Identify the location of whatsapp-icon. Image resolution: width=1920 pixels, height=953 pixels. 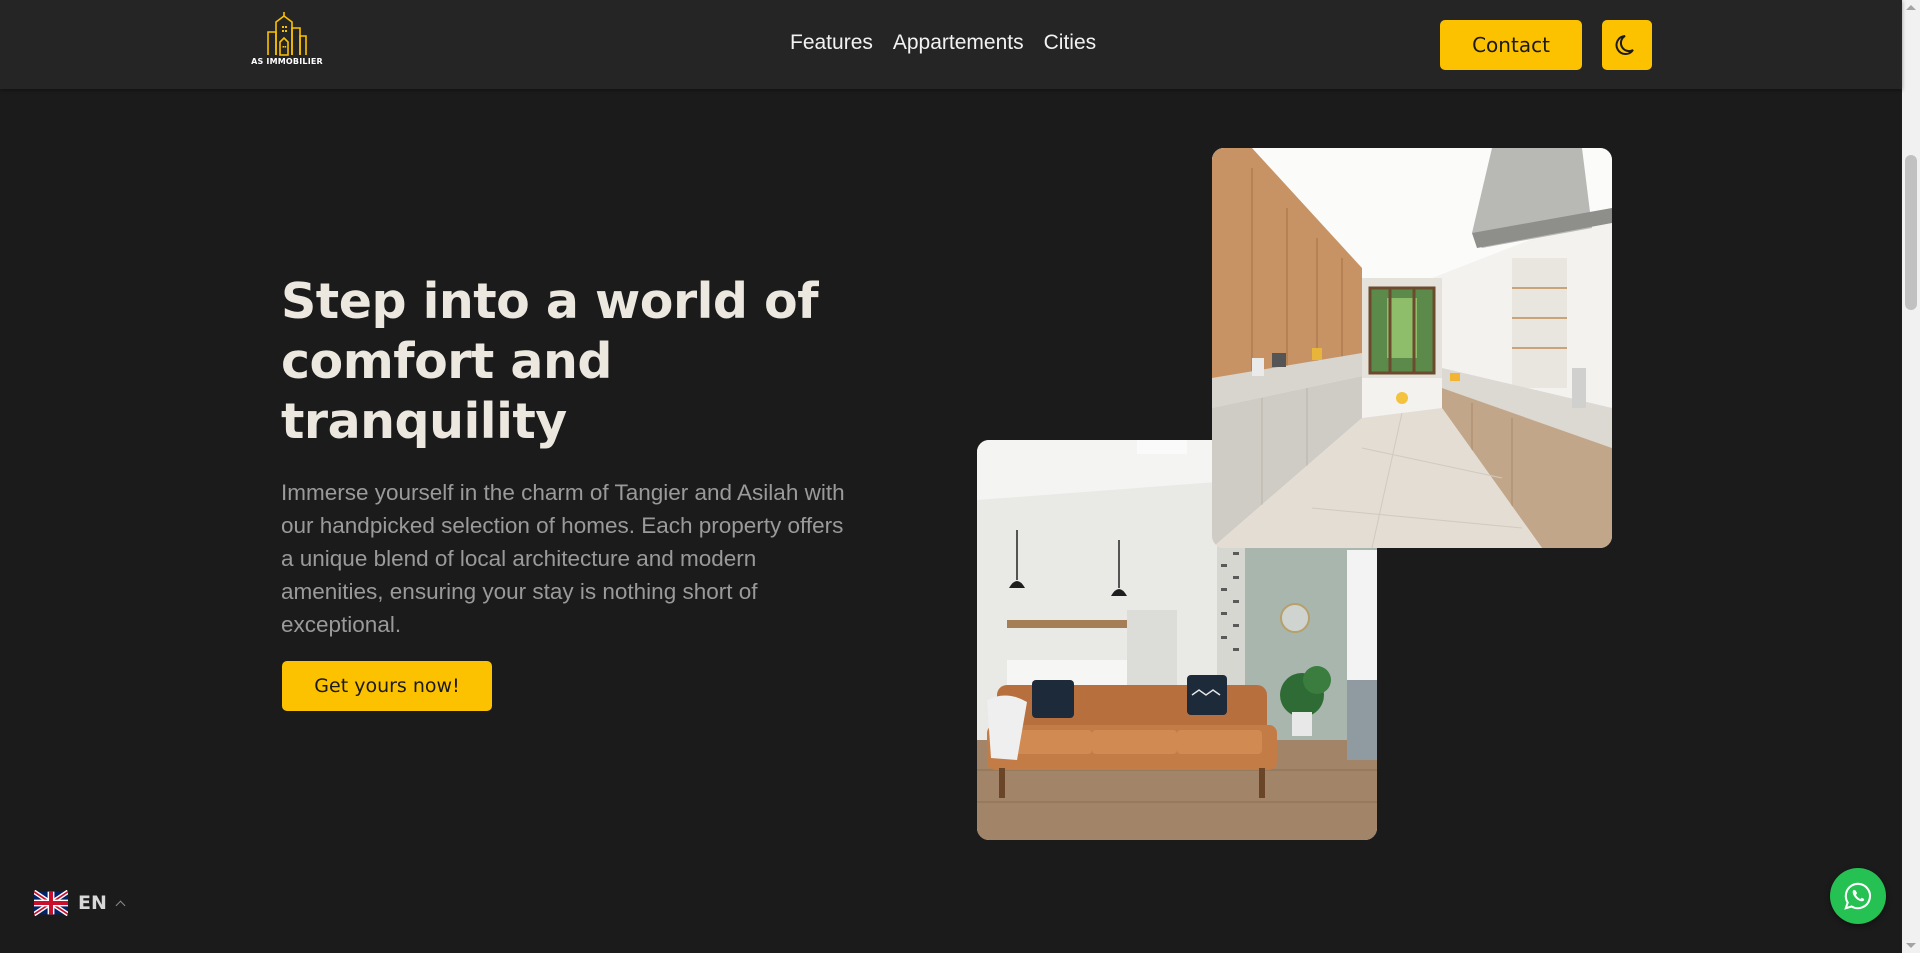
(1858, 896).